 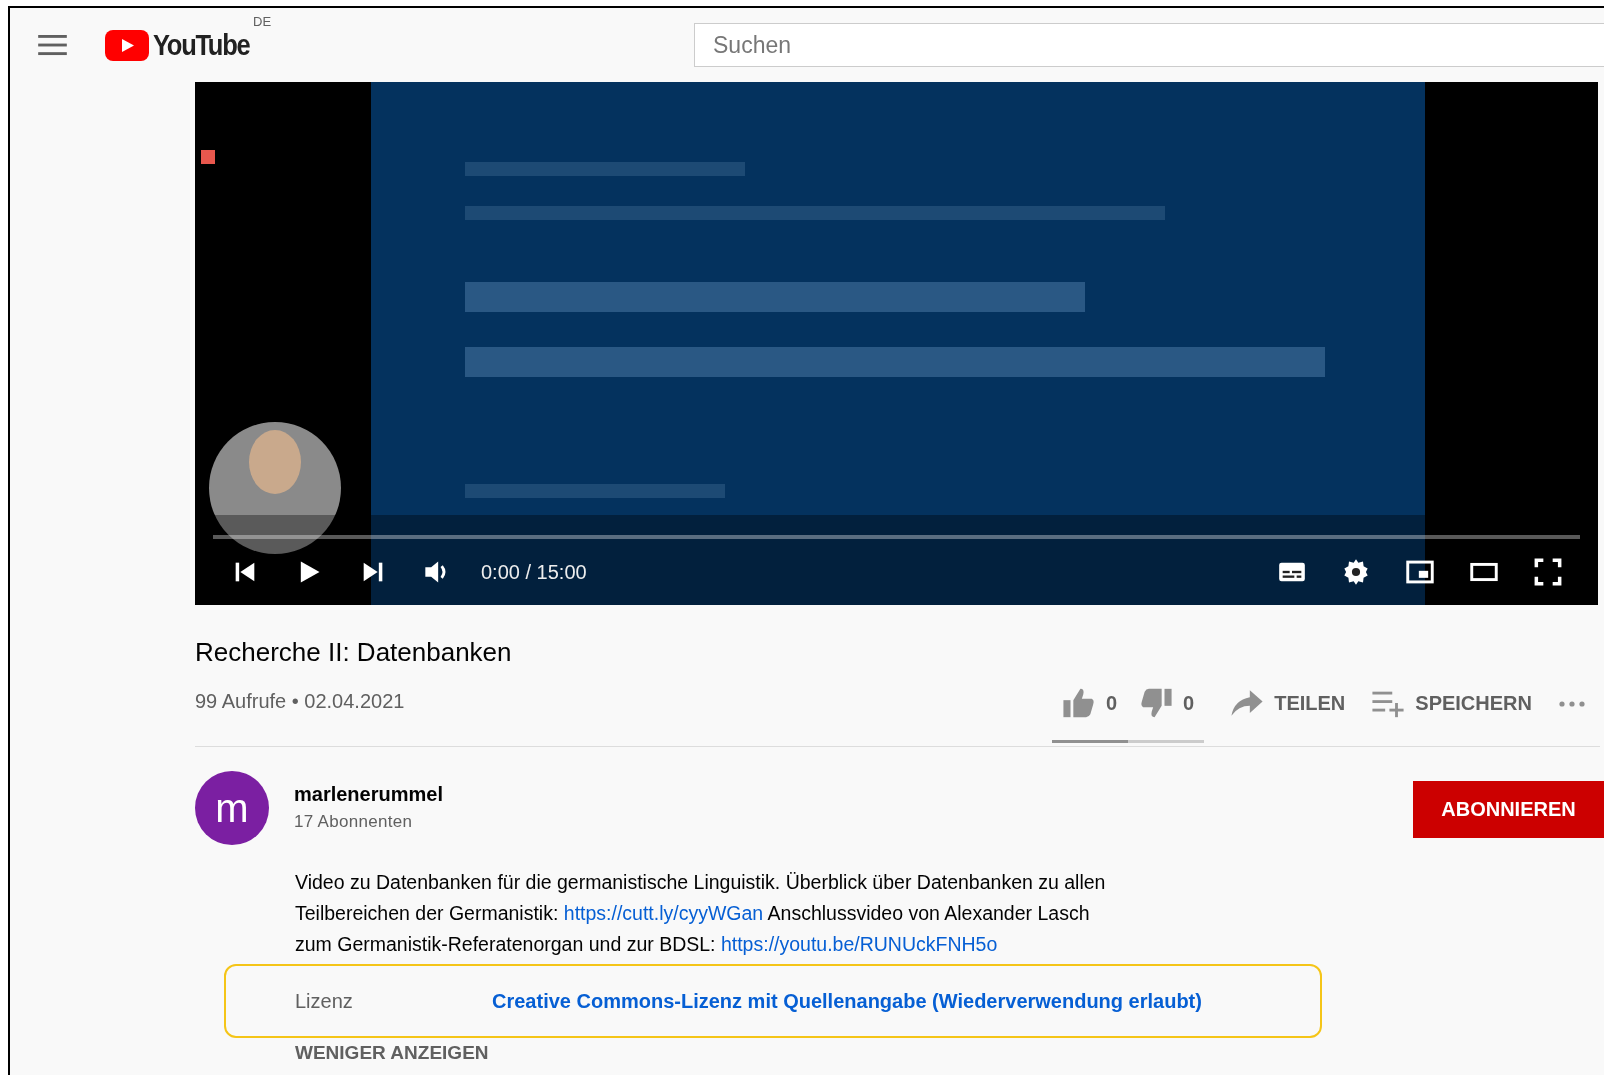 What do you see at coordinates (1156, 703) in the screenshot?
I see `thumbs-down-icon` at bounding box center [1156, 703].